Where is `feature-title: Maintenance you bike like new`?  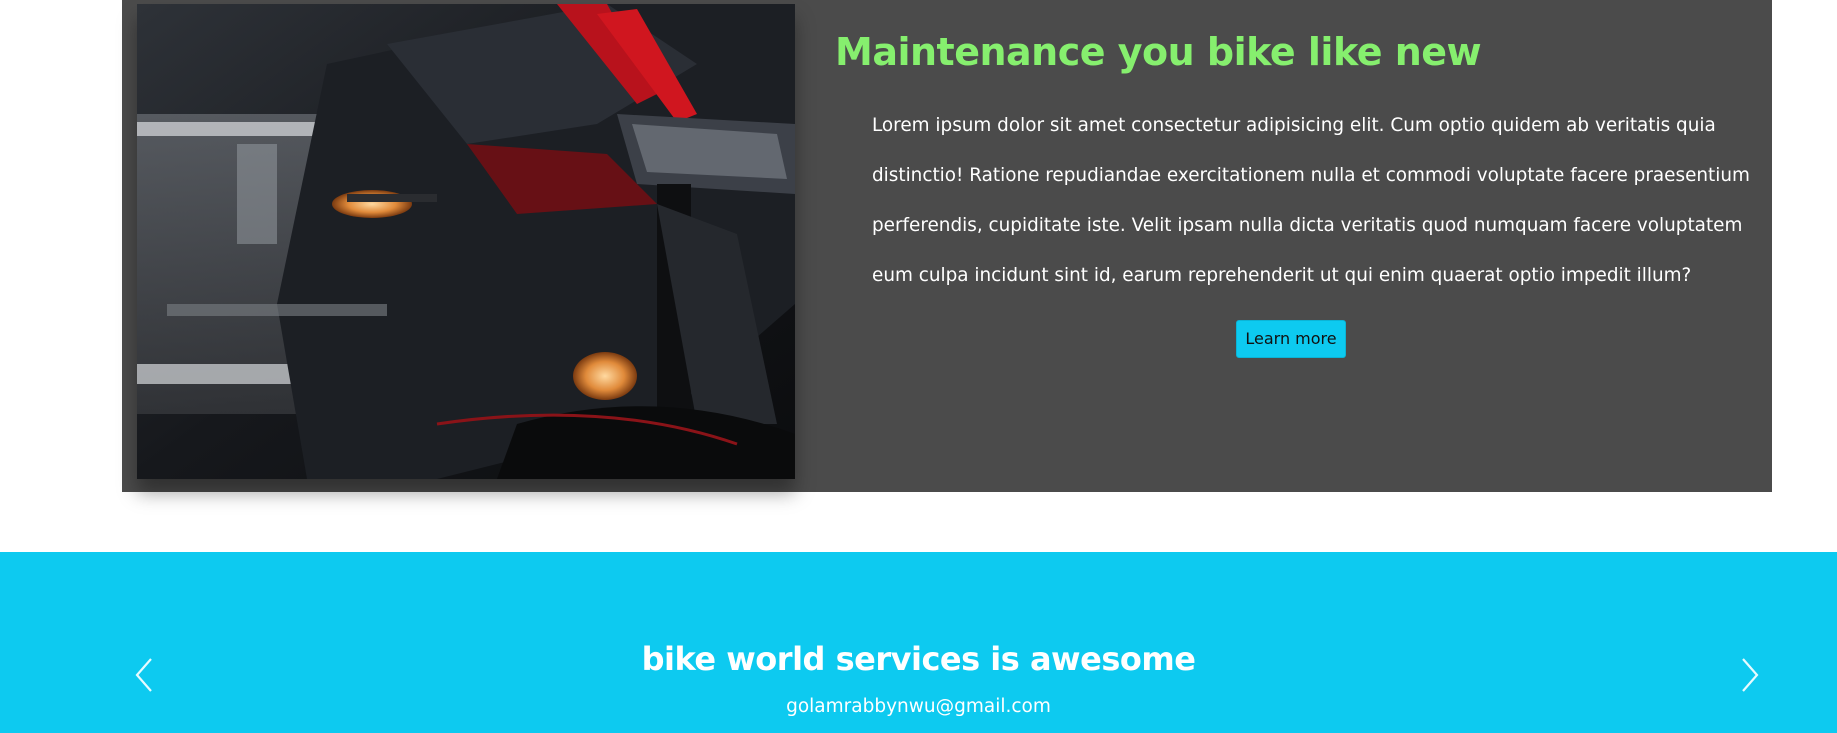 feature-title: Maintenance you bike like new is located at coordinates (1158, 52).